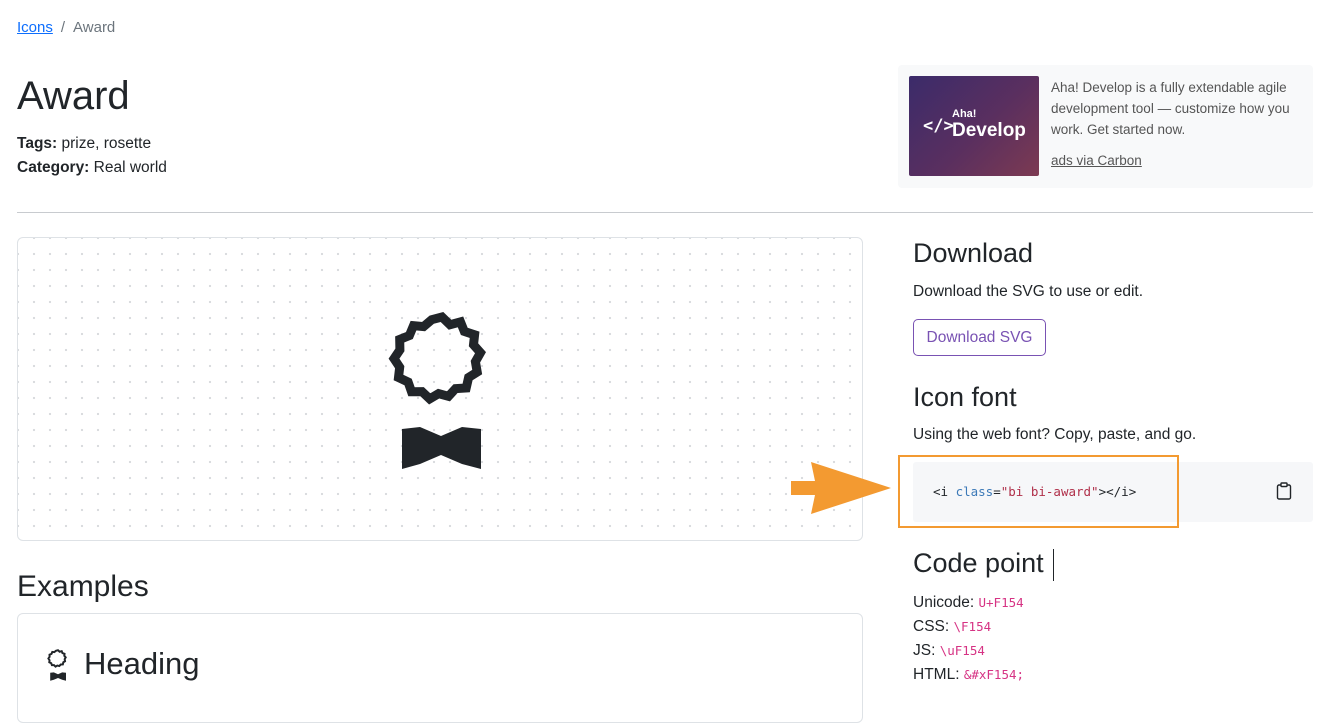 Image resolution: width=1335 pixels, height=723 pixels. I want to click on ad-brand-large: Develop, so click(989, 130).